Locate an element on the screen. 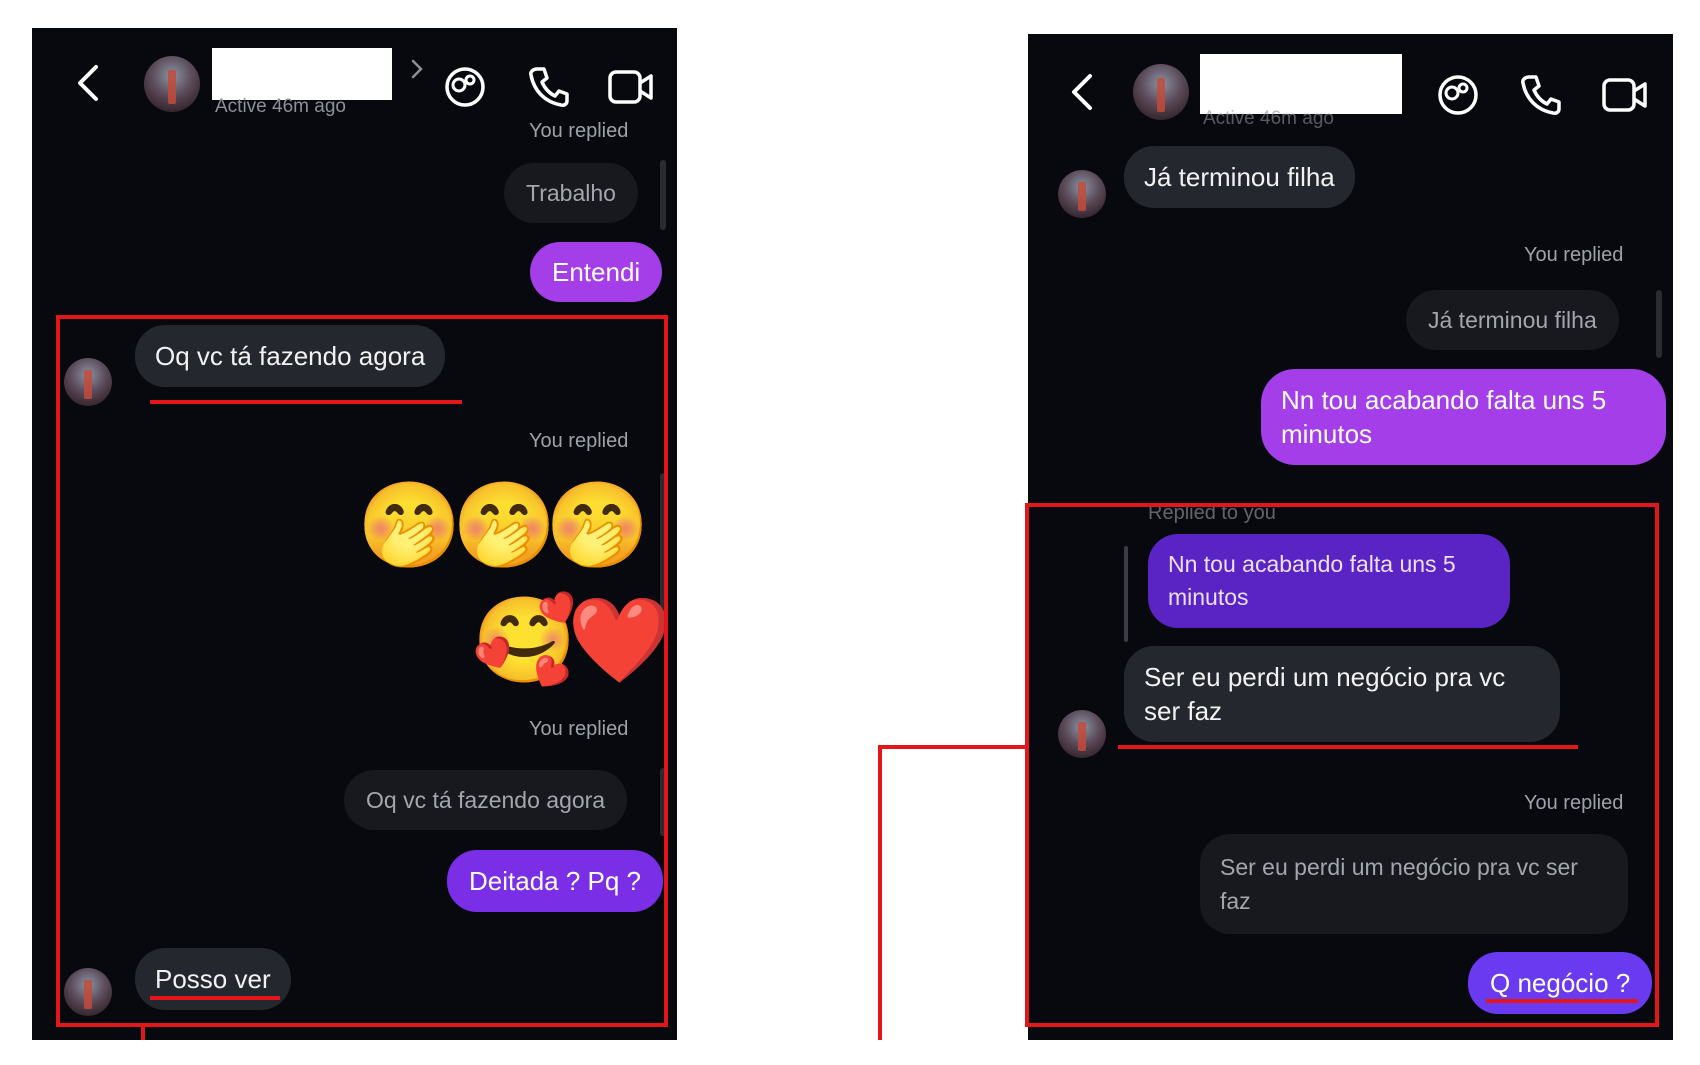 Image resolution: width=1700 pixels, height=1065 pixels. chat-header: Active 46m ago is located at coordinates (1350, 88).